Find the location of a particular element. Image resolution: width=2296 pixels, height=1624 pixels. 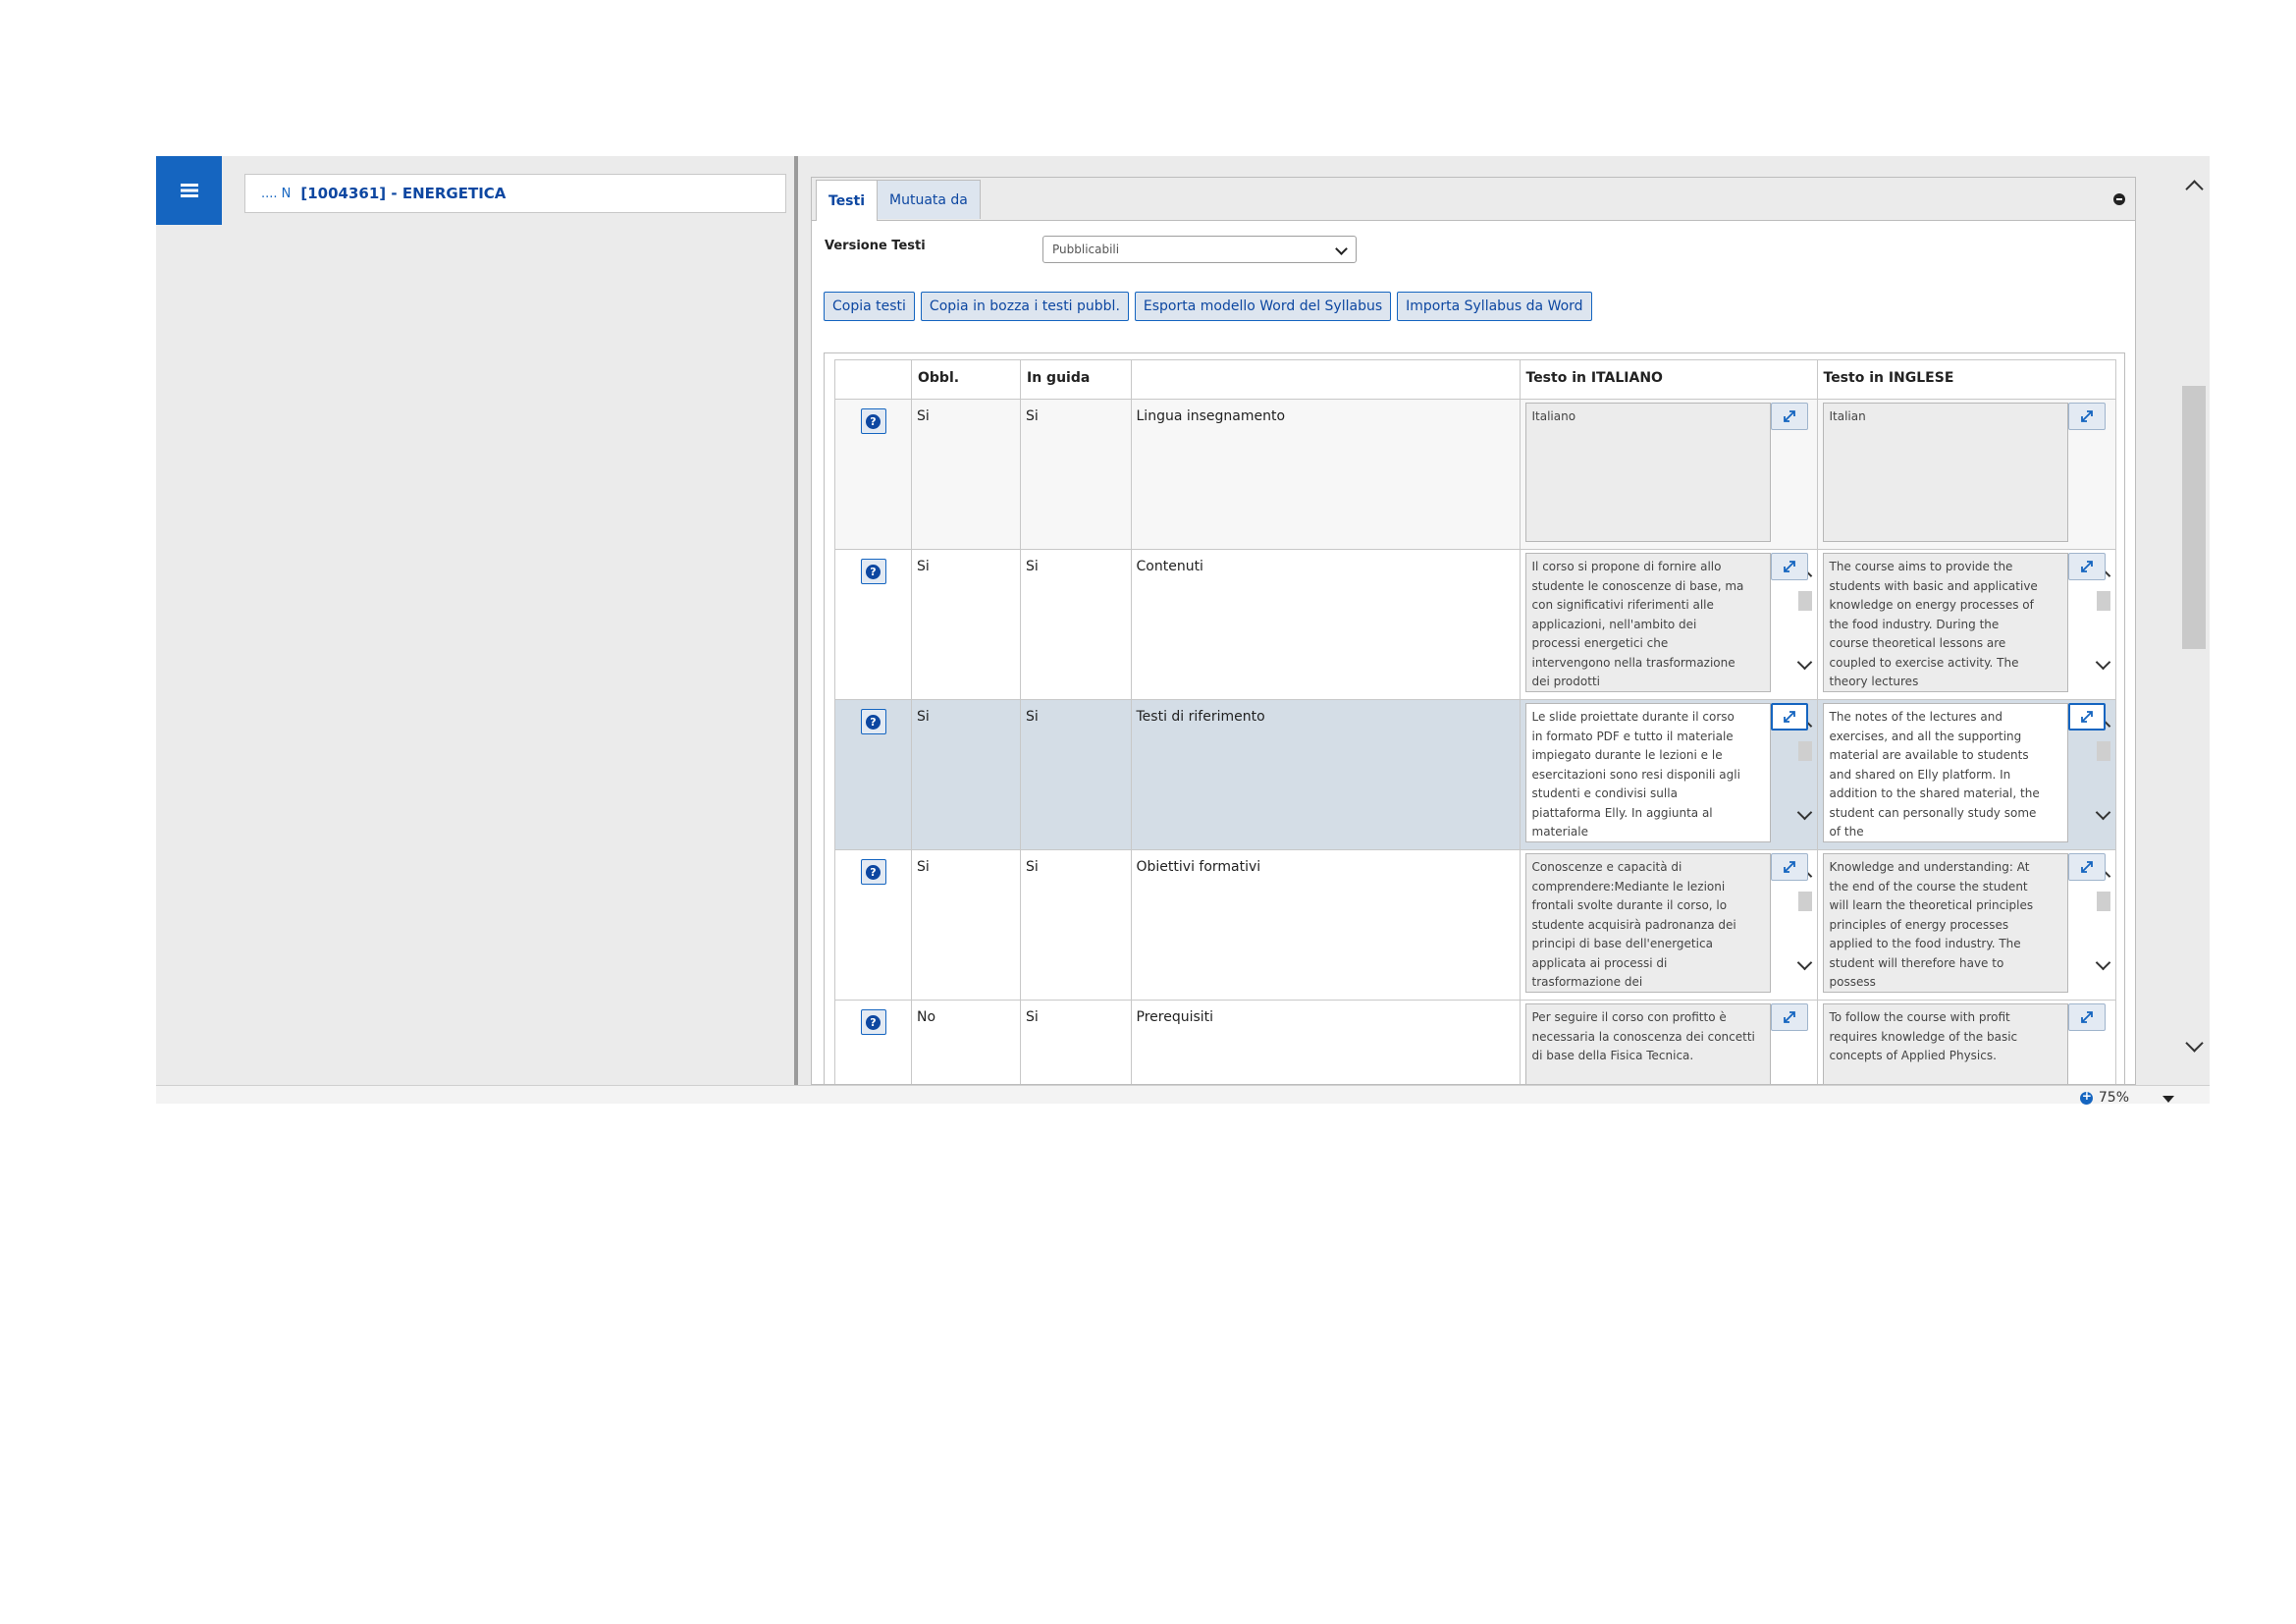

breadcrumb: .... N [1004361] - ENERGETICA is located at coordinates (515, 193).